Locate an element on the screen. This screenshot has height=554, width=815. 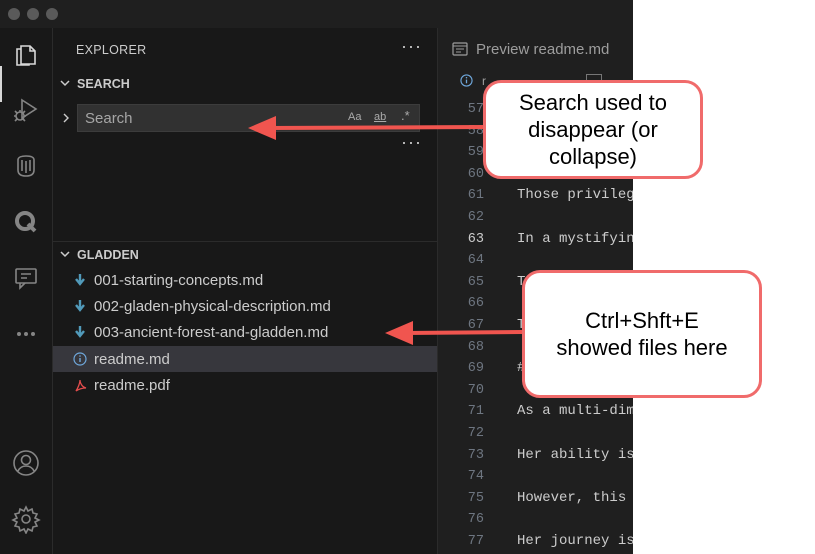
annotation-arrows is located at coordinates (385, 230).